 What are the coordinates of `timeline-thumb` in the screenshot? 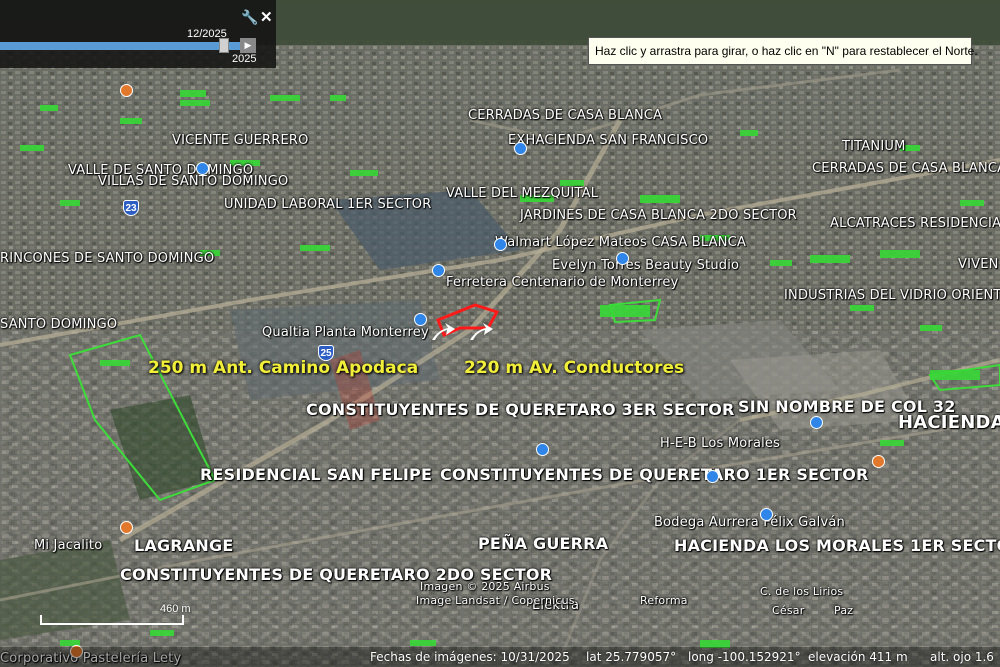 It's located at (223, 45).